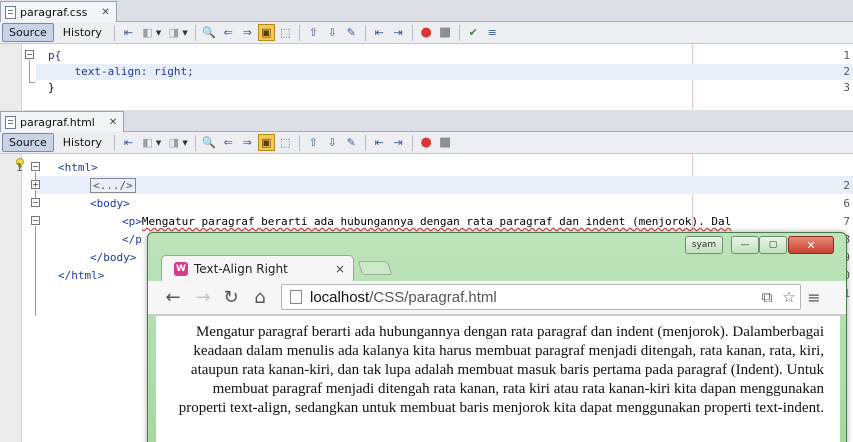 This screenshot has width=853, height=442. I want to click on browser-tab: W Text-Align Right ×, so click(257, 268).